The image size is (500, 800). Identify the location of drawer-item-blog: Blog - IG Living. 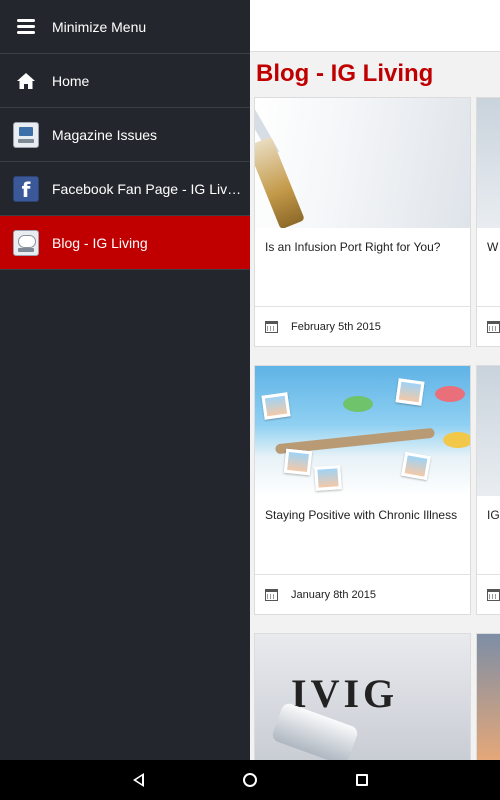
(125, 243).